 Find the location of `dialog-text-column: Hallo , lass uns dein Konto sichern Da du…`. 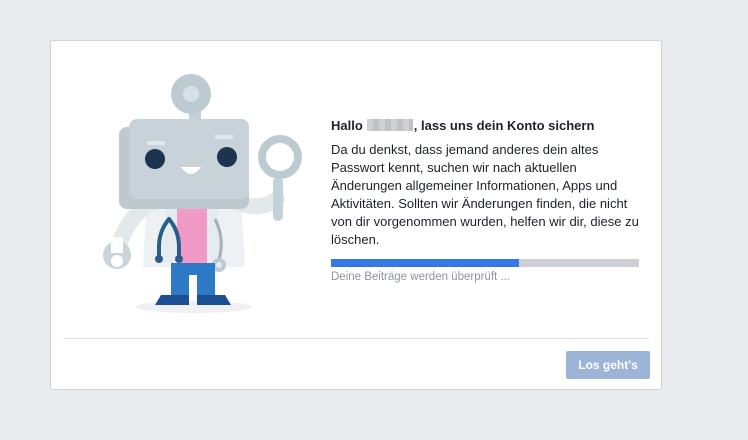

dialog-text-column: Hallo , lass uns dein Konto sichern Da du… is located at coordinates (486, 183).